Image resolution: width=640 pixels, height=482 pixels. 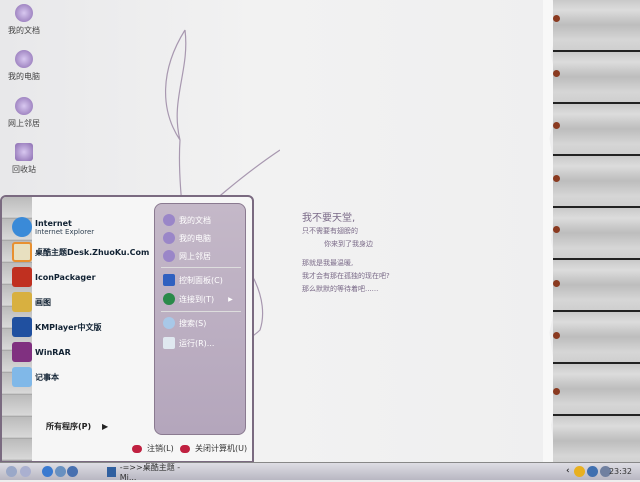 I want to click on search-icon, so click(x=169, y=323).